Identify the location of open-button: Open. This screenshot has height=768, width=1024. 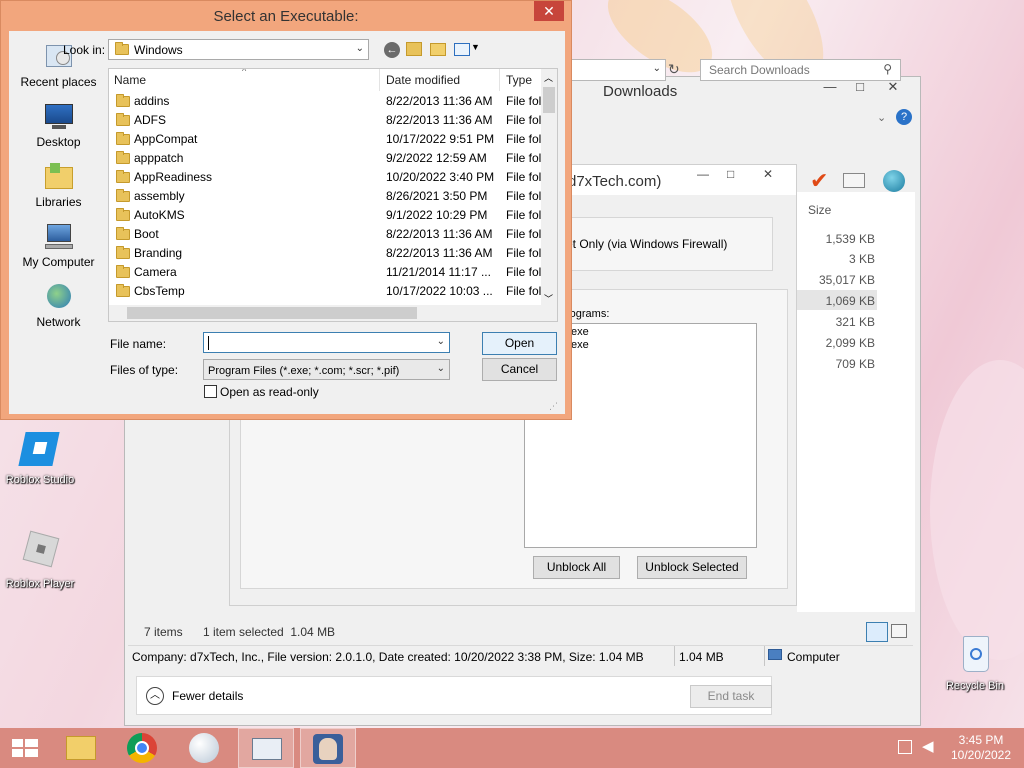
(519, 343).